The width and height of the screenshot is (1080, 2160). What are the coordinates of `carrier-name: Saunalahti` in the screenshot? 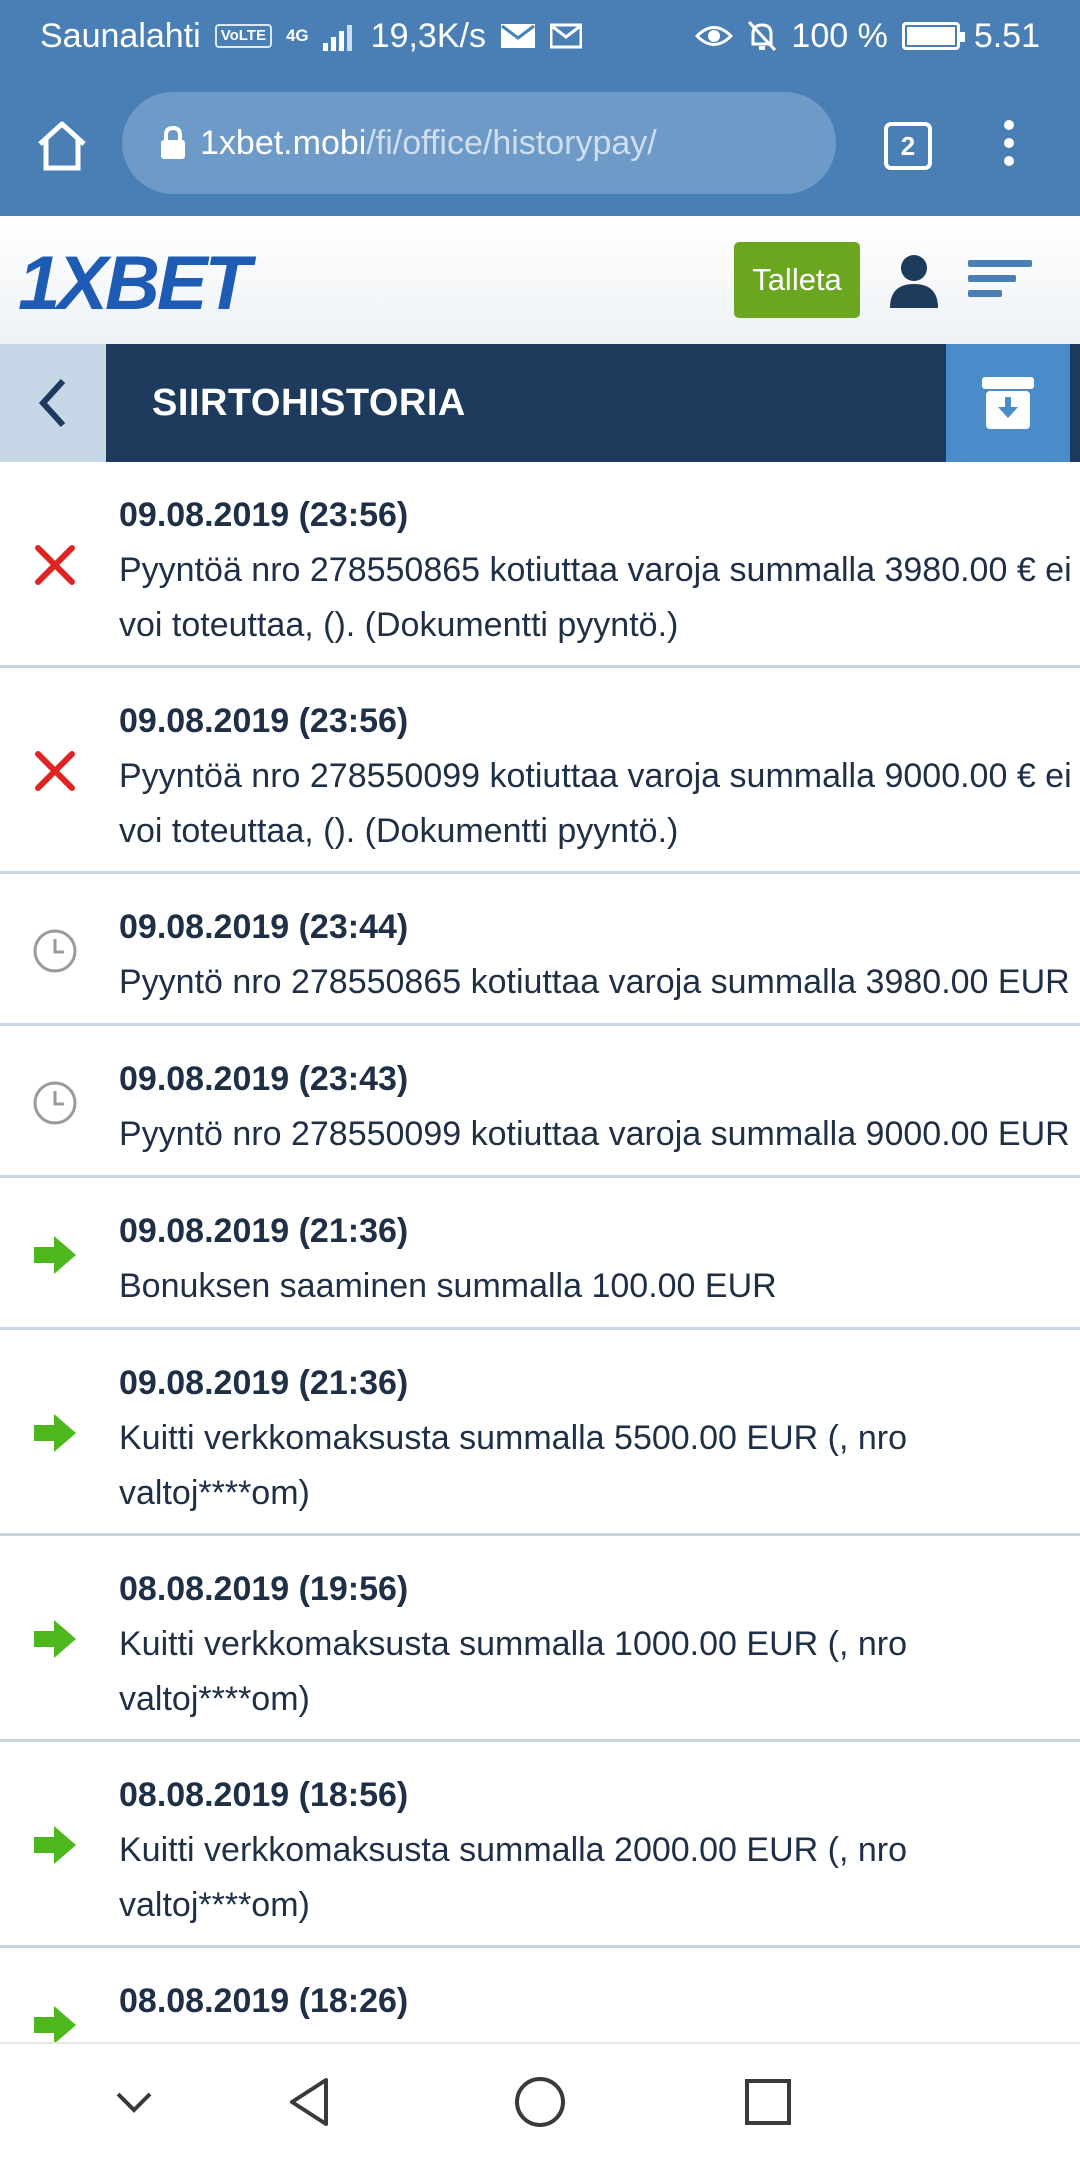 It's located at (120, 35).